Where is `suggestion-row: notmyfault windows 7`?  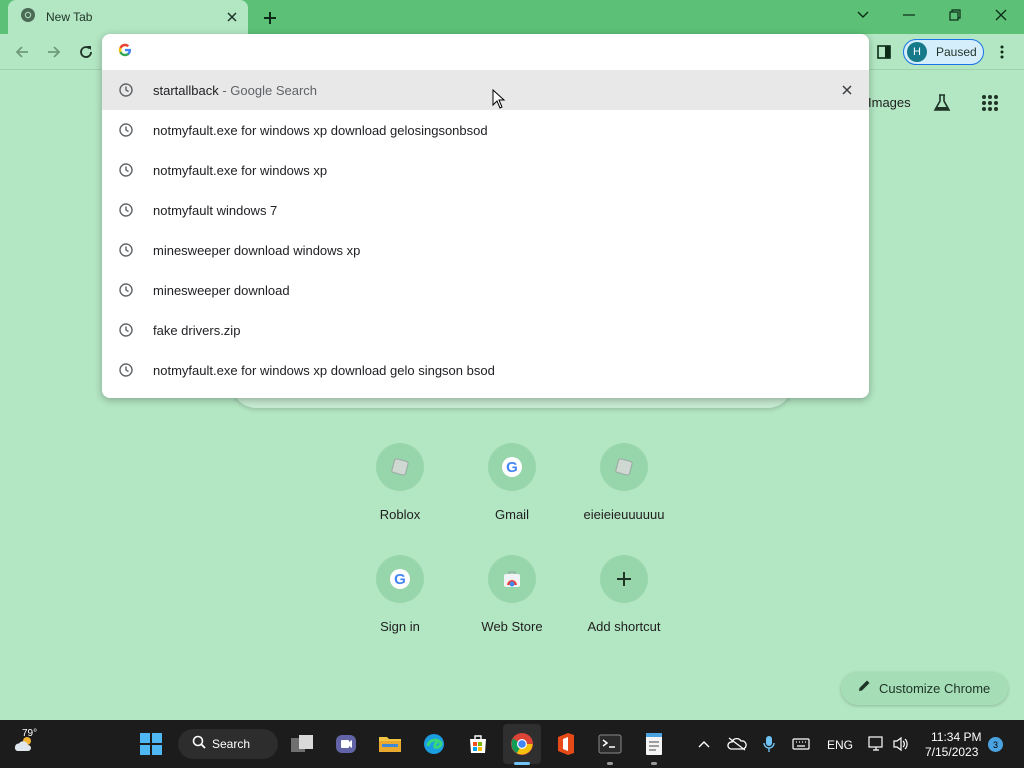
suggestion-row: notmyfault windows 7 is located at coordinates (485, 210).